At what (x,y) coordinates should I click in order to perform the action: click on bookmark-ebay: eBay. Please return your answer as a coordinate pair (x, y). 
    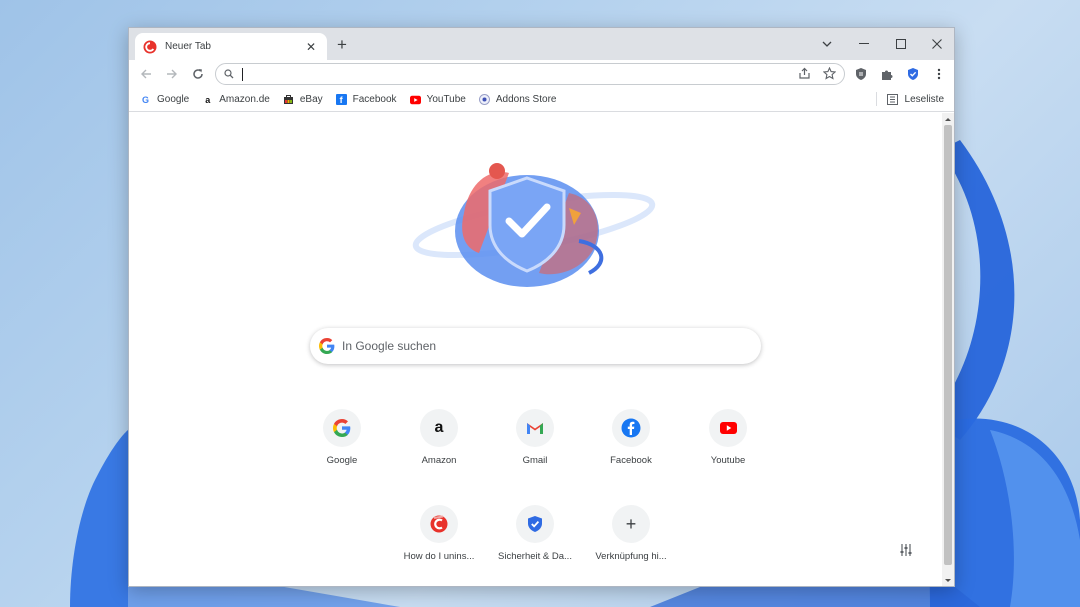
    Looking at the image, I should click on (303, 99).